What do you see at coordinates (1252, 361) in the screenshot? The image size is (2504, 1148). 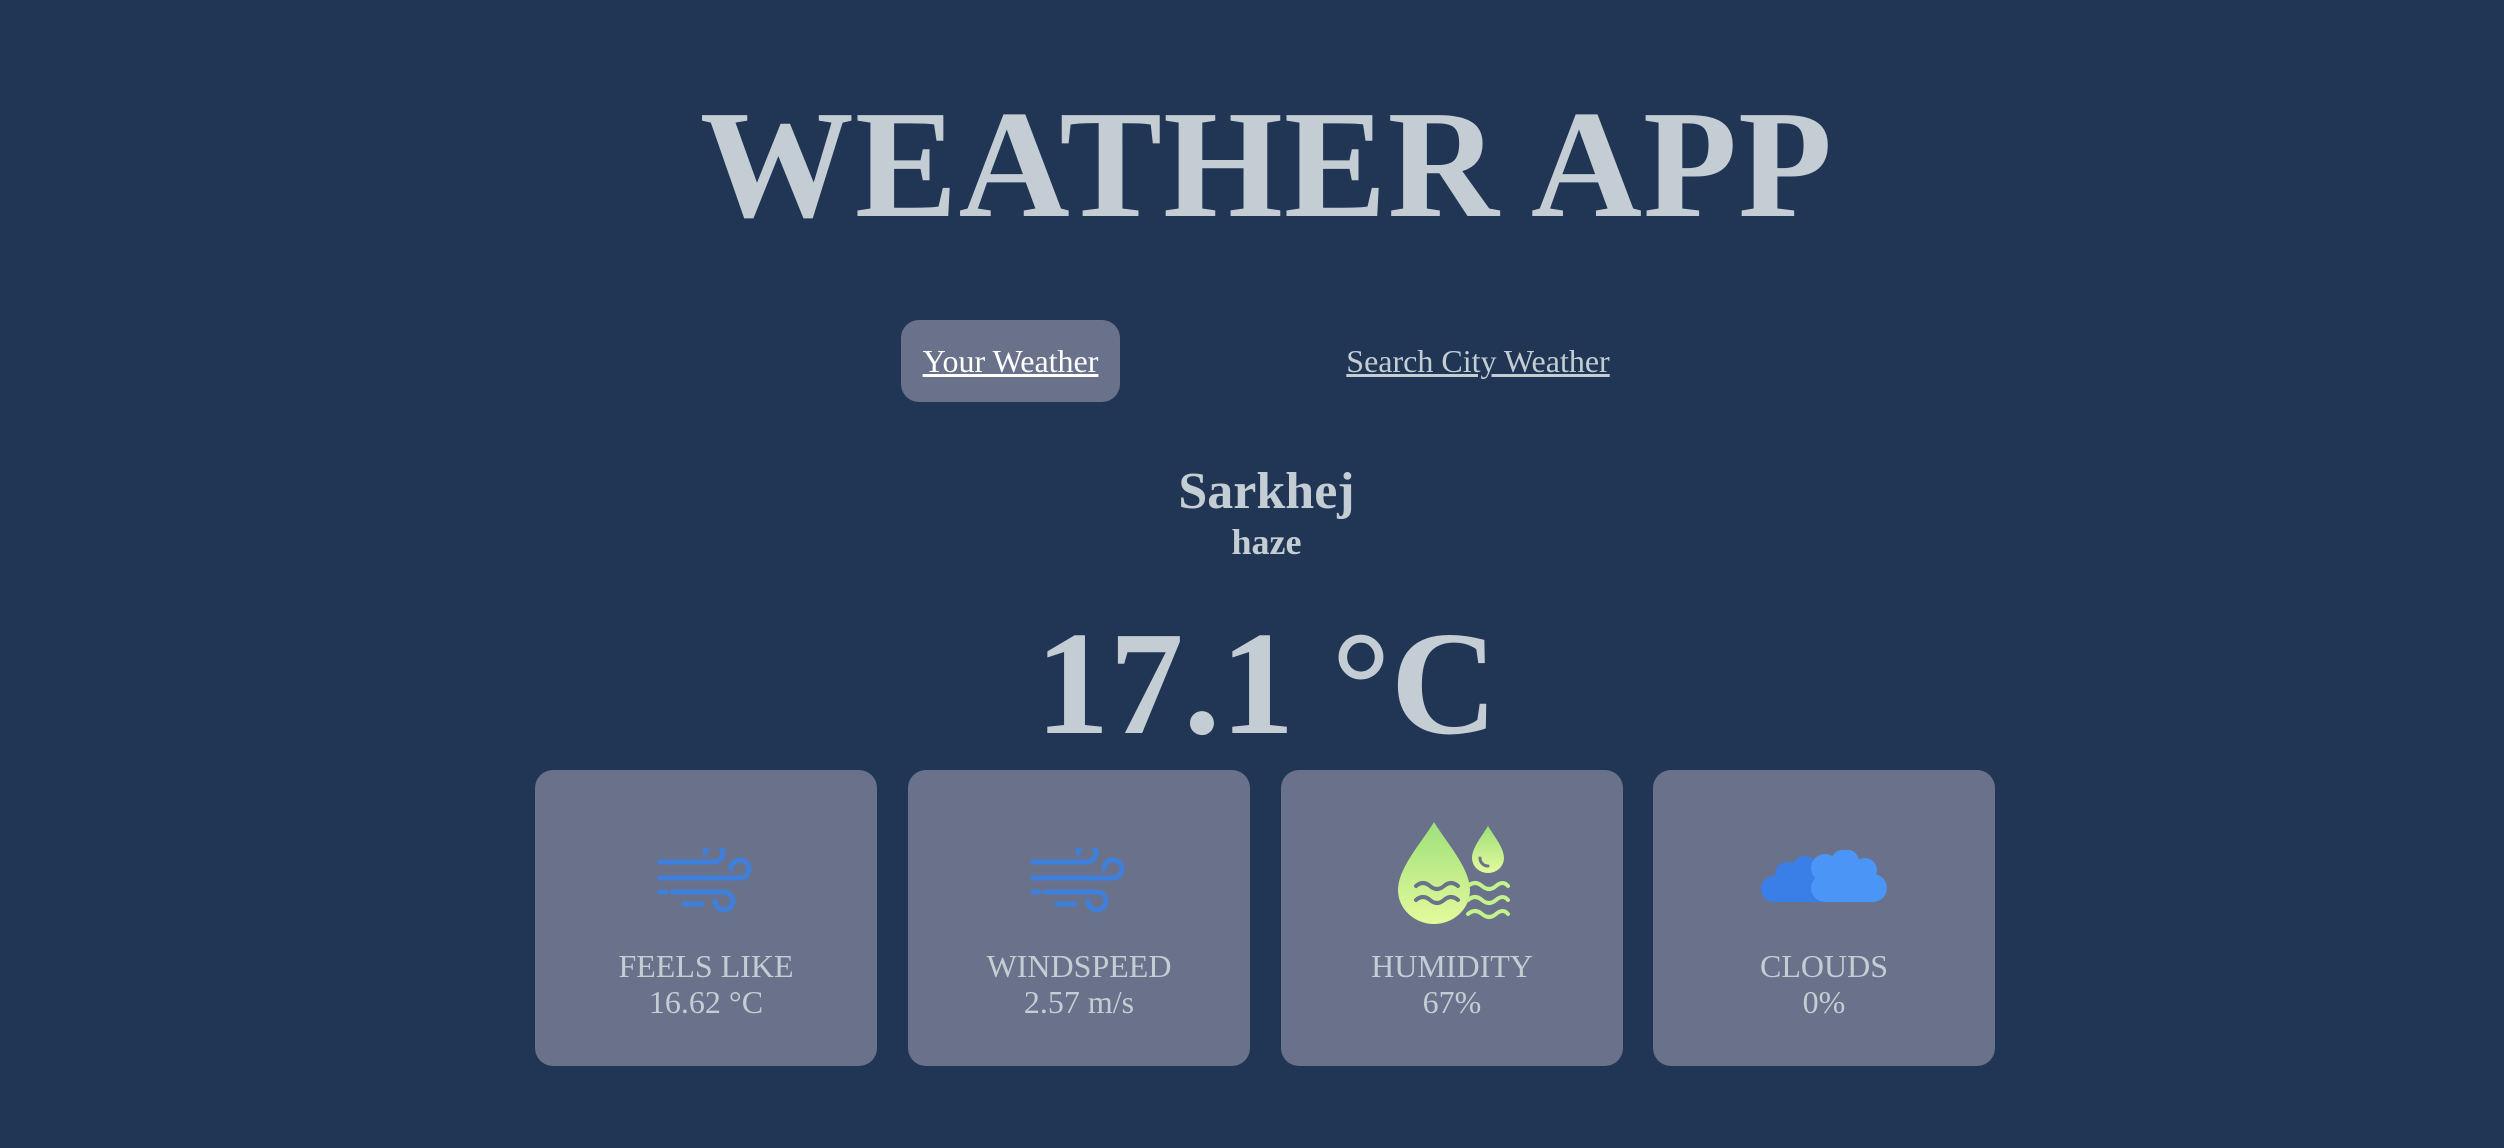 I see `tab-bar: Your Weather Search City Weather` at bounding box center [1252, 361].